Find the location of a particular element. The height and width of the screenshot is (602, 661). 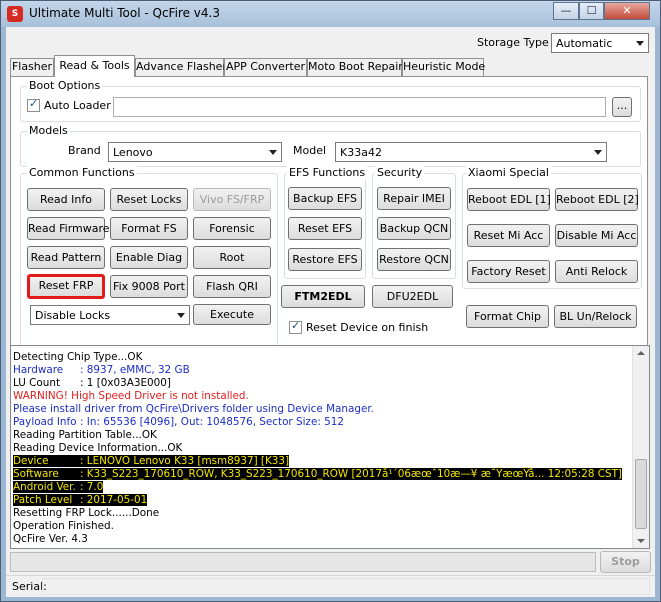

dfu2edl-button: DFU2EDL is located at coordinates (412, 296).